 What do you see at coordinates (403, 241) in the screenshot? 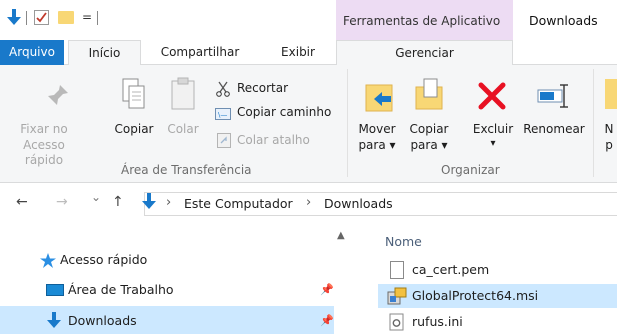
I see `column-header-name: Nome` at bounding box center [403, 241].